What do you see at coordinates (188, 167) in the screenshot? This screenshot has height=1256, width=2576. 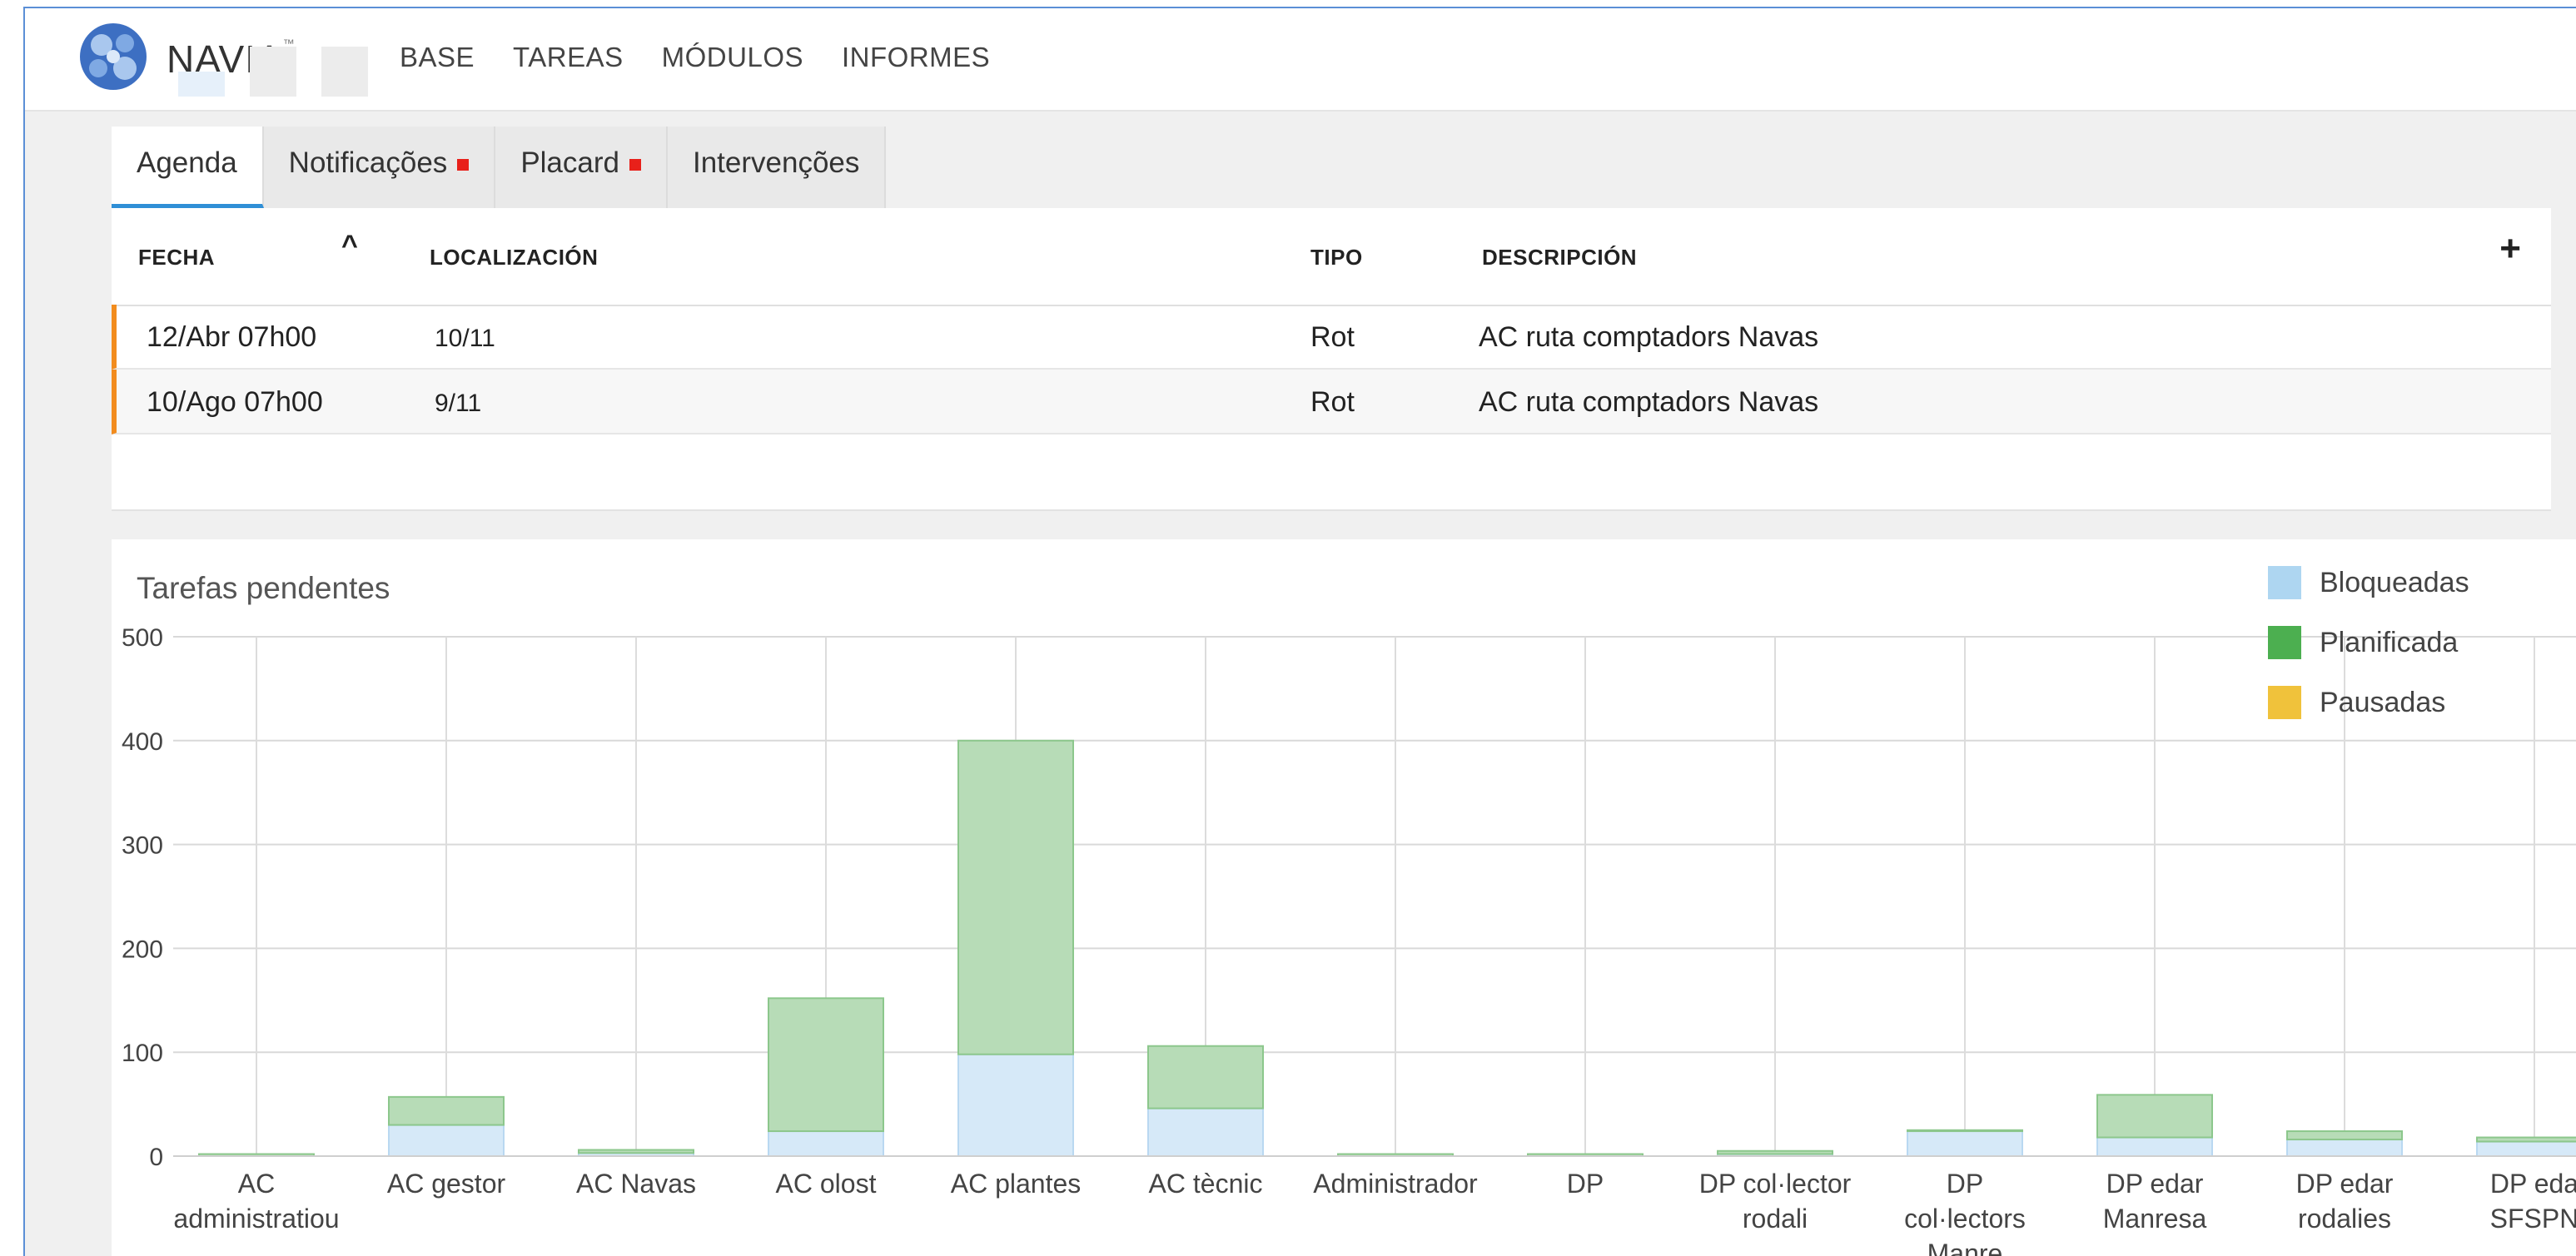 I see `tab-agenda: Agenda` at bounding box center [188, 167].